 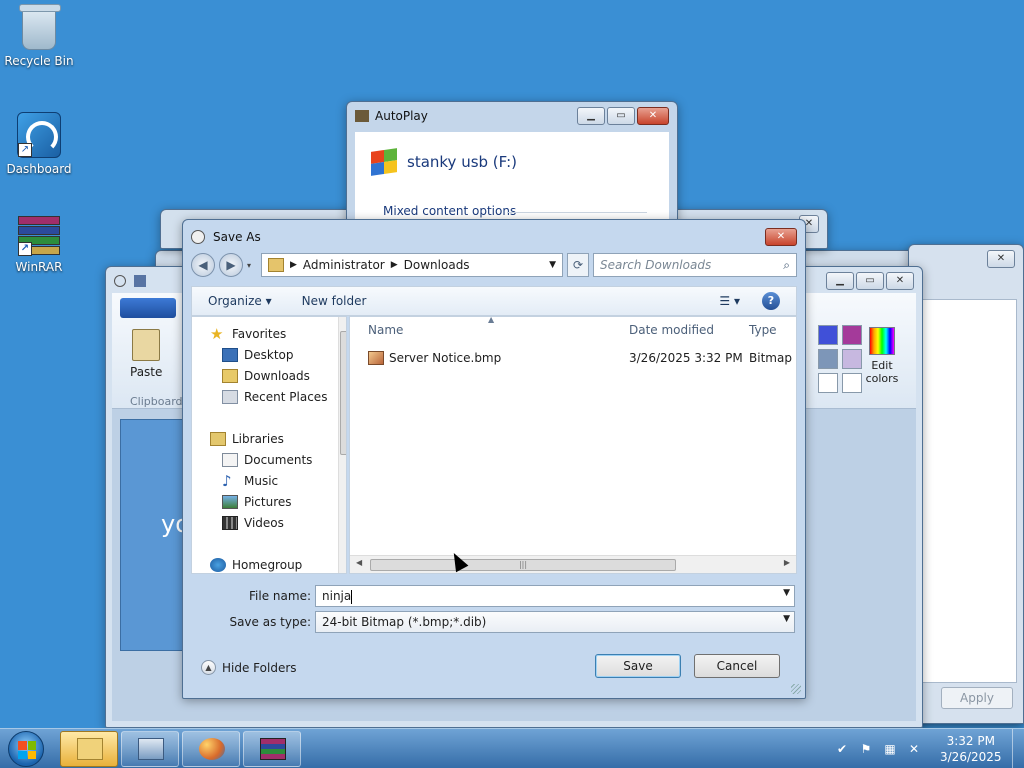 I want to click on search-input: Search Downloads ⌕, so click(x=695, y=265).